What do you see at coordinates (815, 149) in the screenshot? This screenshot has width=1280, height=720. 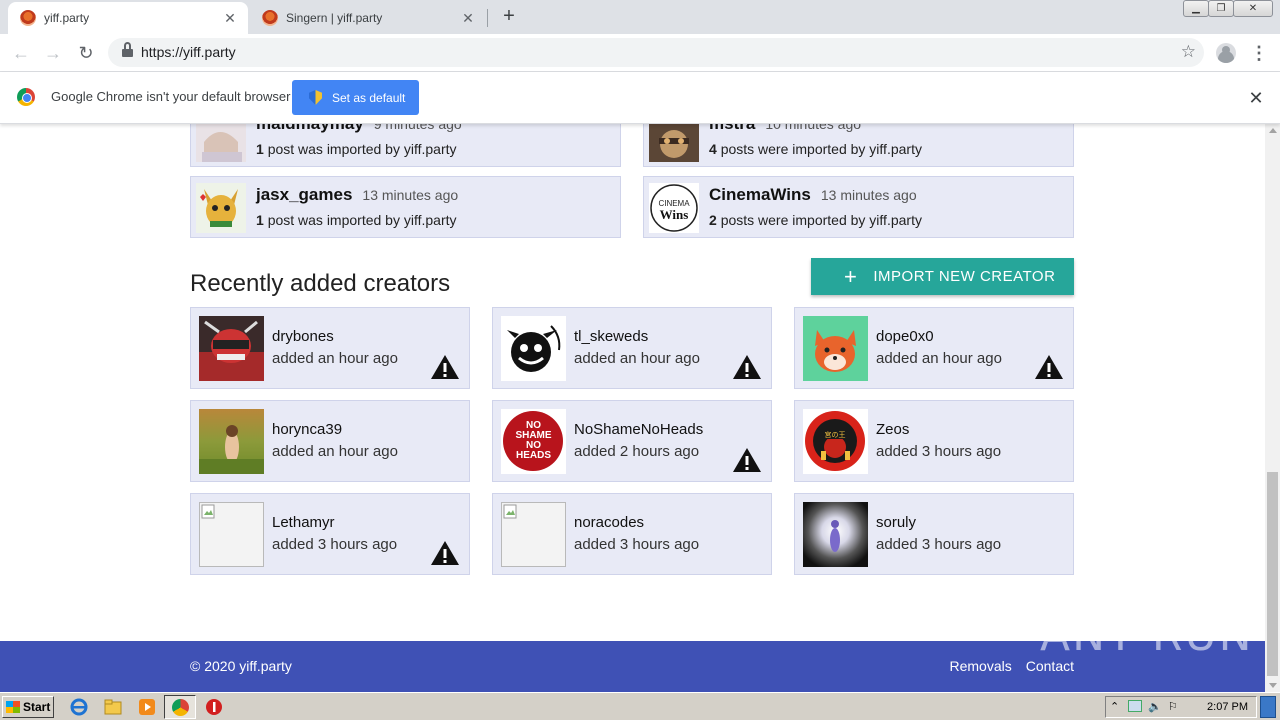 I see `import-description: 4 posts were imported by yiff.party` at bounding box center [815, 149].